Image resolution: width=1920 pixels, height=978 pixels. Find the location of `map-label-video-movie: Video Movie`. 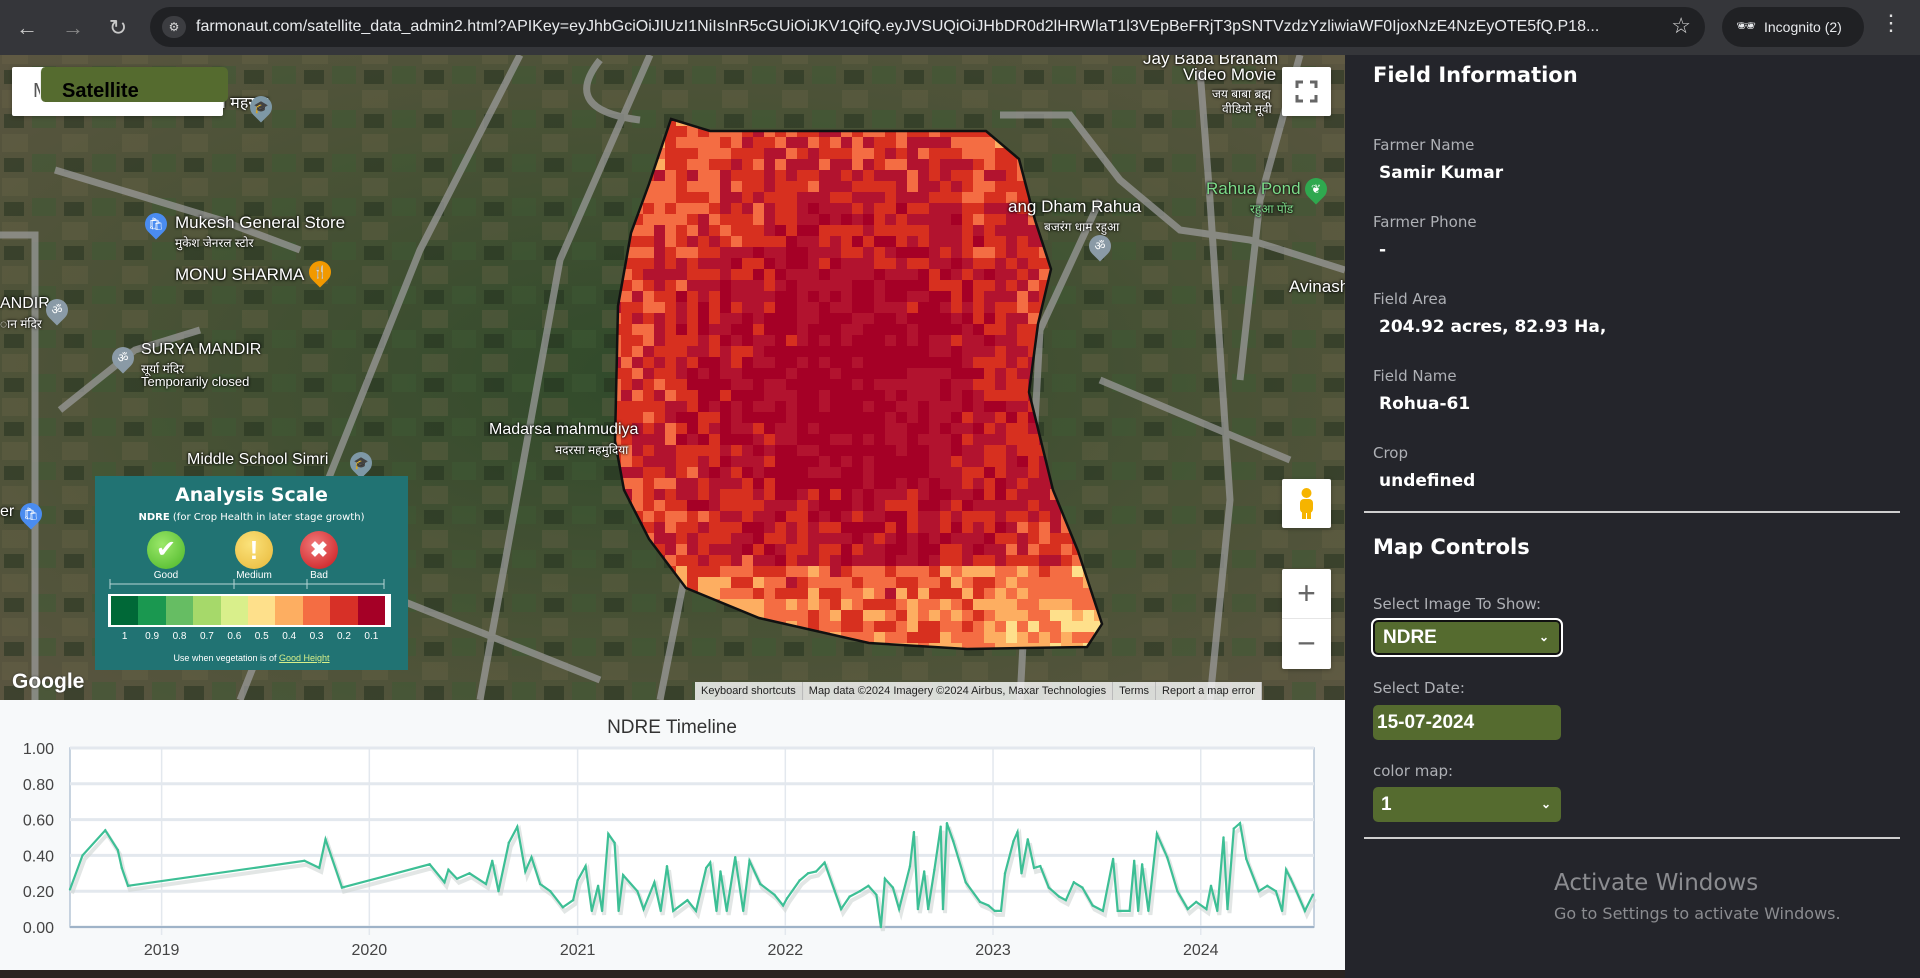

map-label-video-movie: Video Movie is located at coordinates (1229, 75).